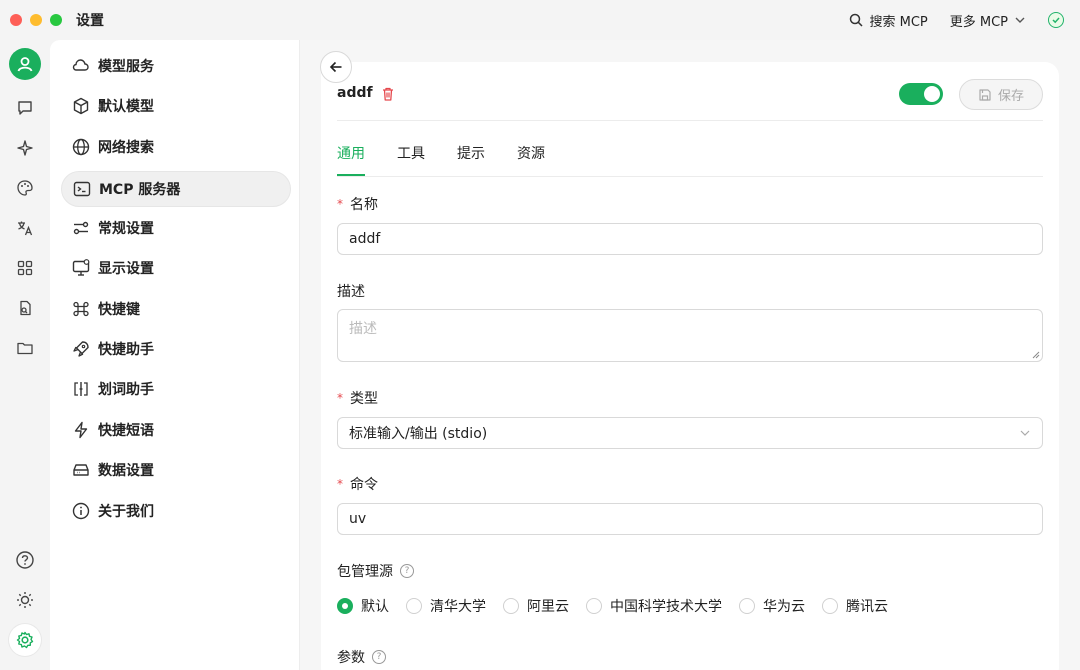 The image size is (1080, 670). What do you see at coordinates (25, 640) in the screenshot?
I see `rail-settings` at bounding box center [25, 640].